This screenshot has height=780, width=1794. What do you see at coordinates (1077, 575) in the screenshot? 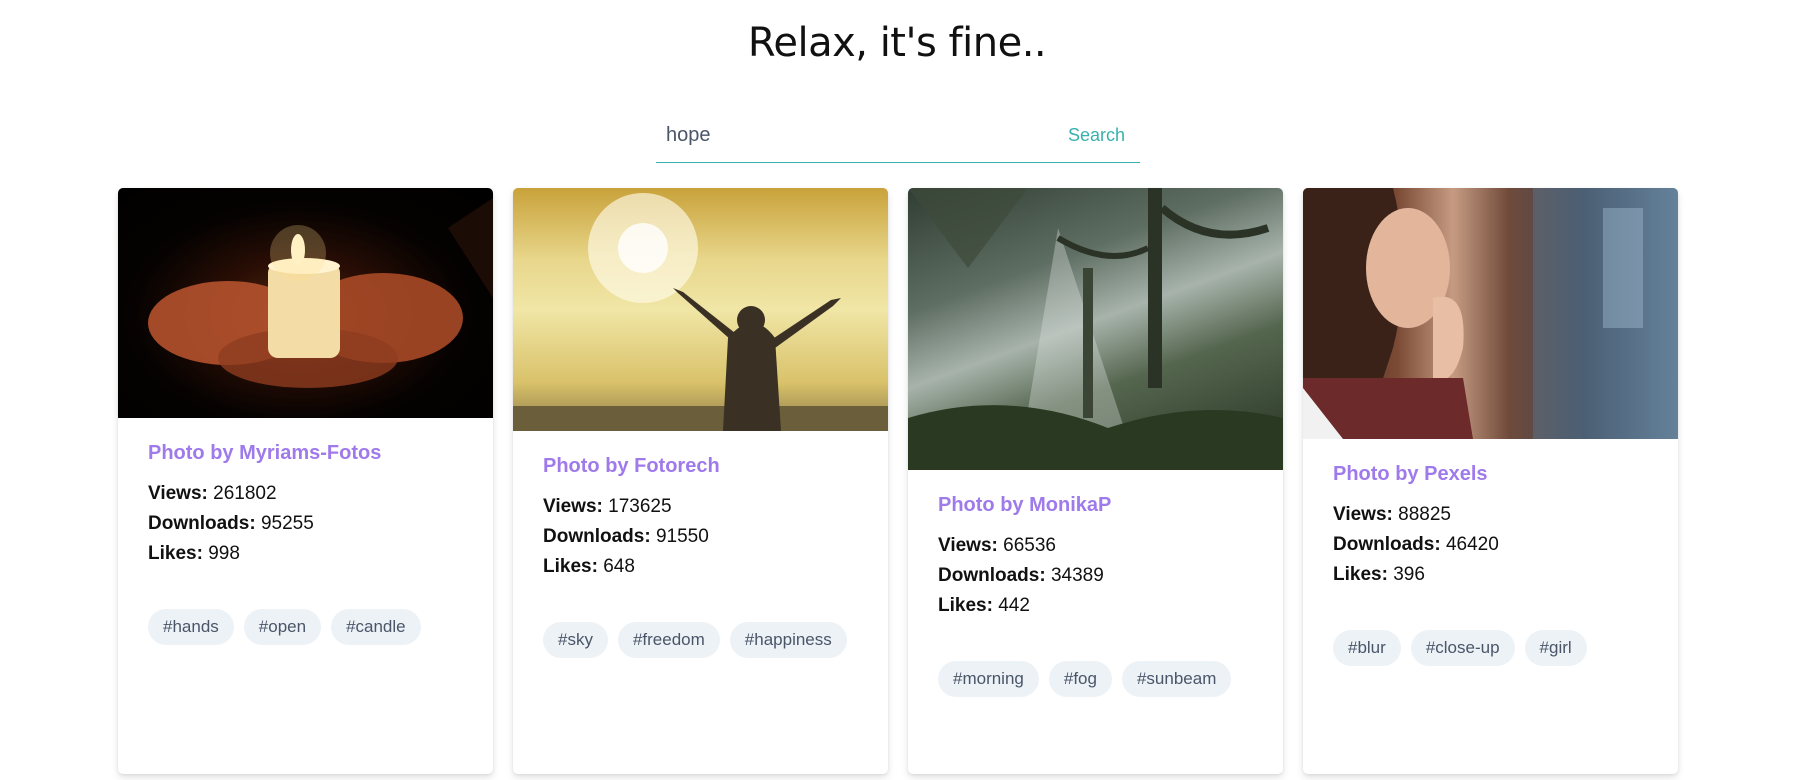
I see `downloads-value: 34389` at bounding box center [1077, 575].